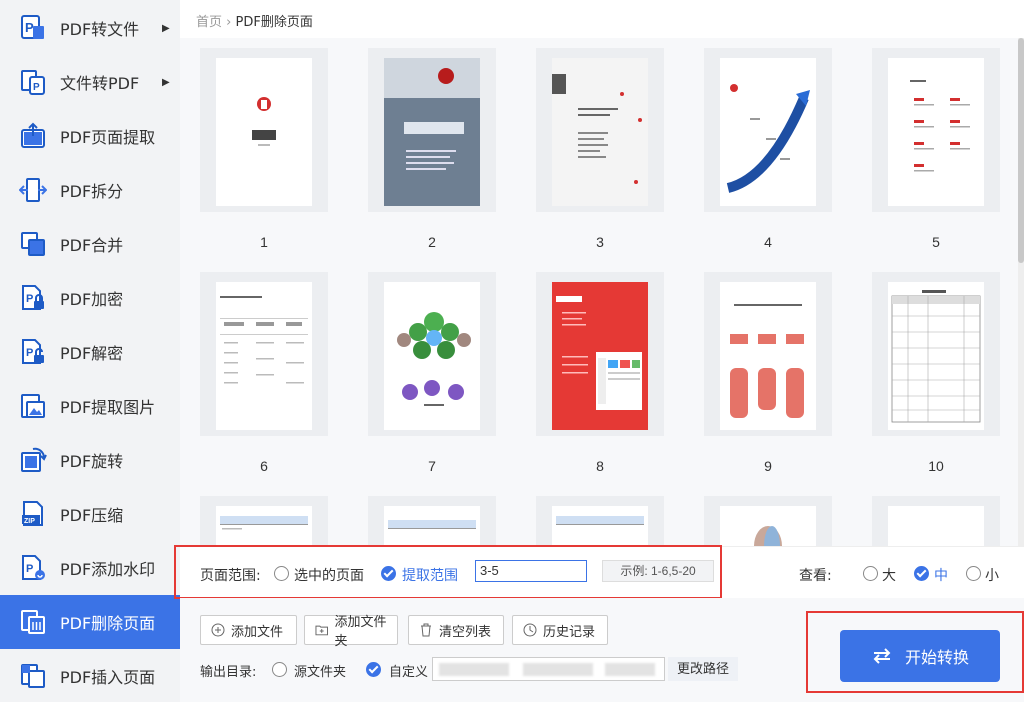  What do you see at coordinates (360, 632) in the screenshot?
I see `add-folder-label: 添加文件夹` at bounding box center [360, 632].